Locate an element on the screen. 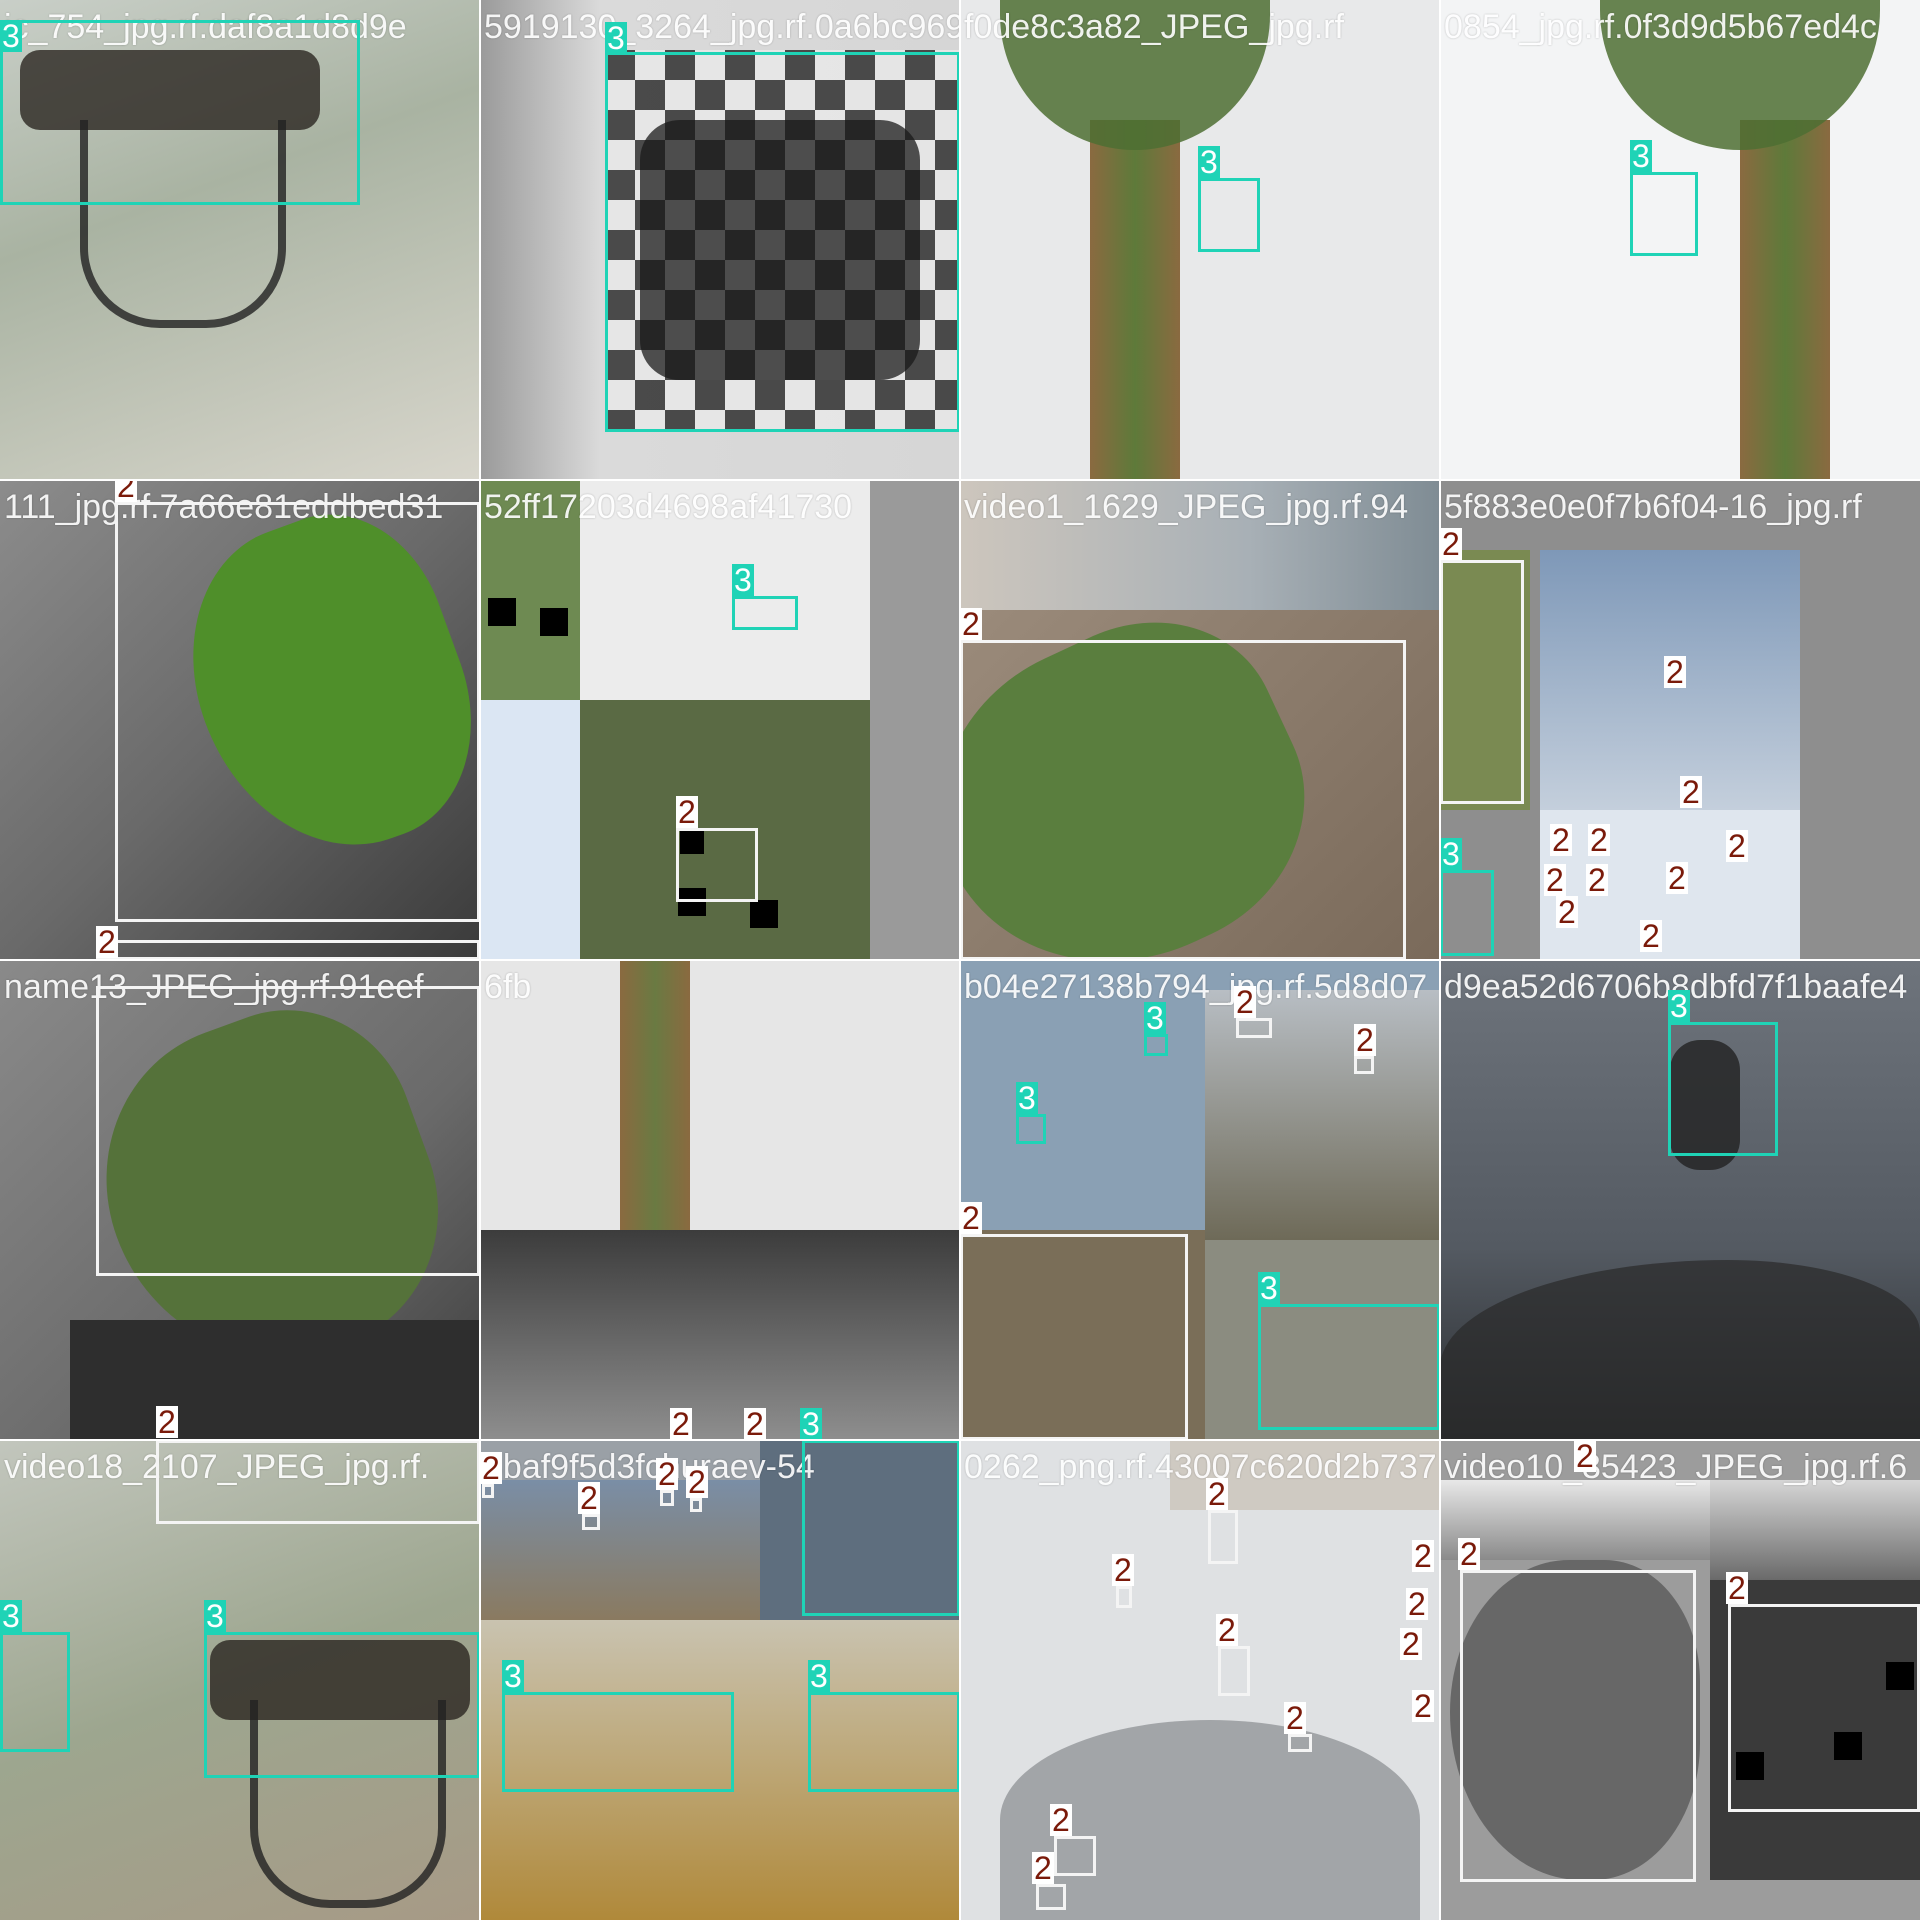 Image resolution: width=1920 pixels, height=1920 pixels. ceiling-strip is located at coordinates (275, 1380).